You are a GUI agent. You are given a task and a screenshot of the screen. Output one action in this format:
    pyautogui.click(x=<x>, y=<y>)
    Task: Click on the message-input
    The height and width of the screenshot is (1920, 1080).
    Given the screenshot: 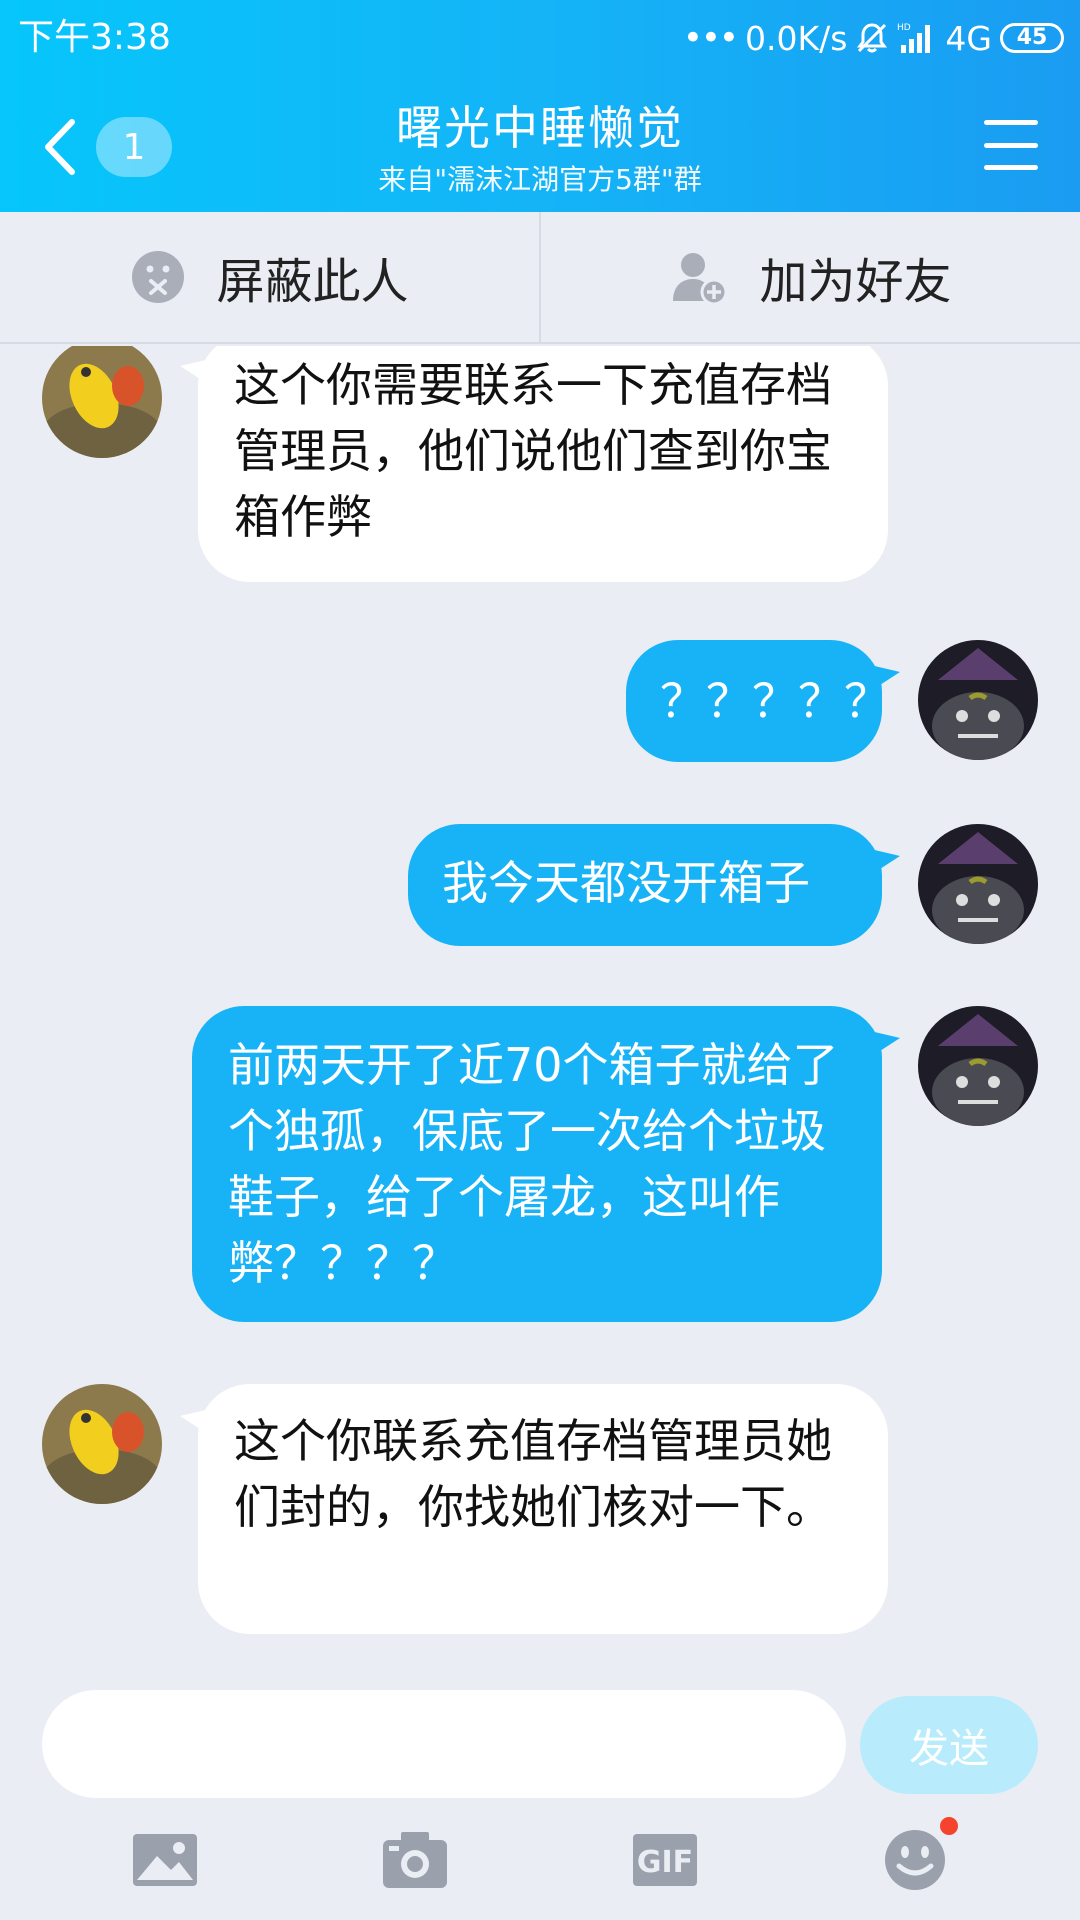 What is the action you would take?
    pyautogui.click(x=444, y=1744)
    